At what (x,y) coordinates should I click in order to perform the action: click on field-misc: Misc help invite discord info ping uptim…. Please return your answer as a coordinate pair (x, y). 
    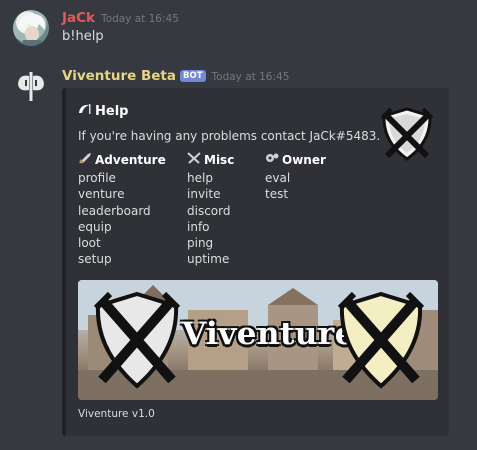
    Looking at the image, I should click on (210, 210).